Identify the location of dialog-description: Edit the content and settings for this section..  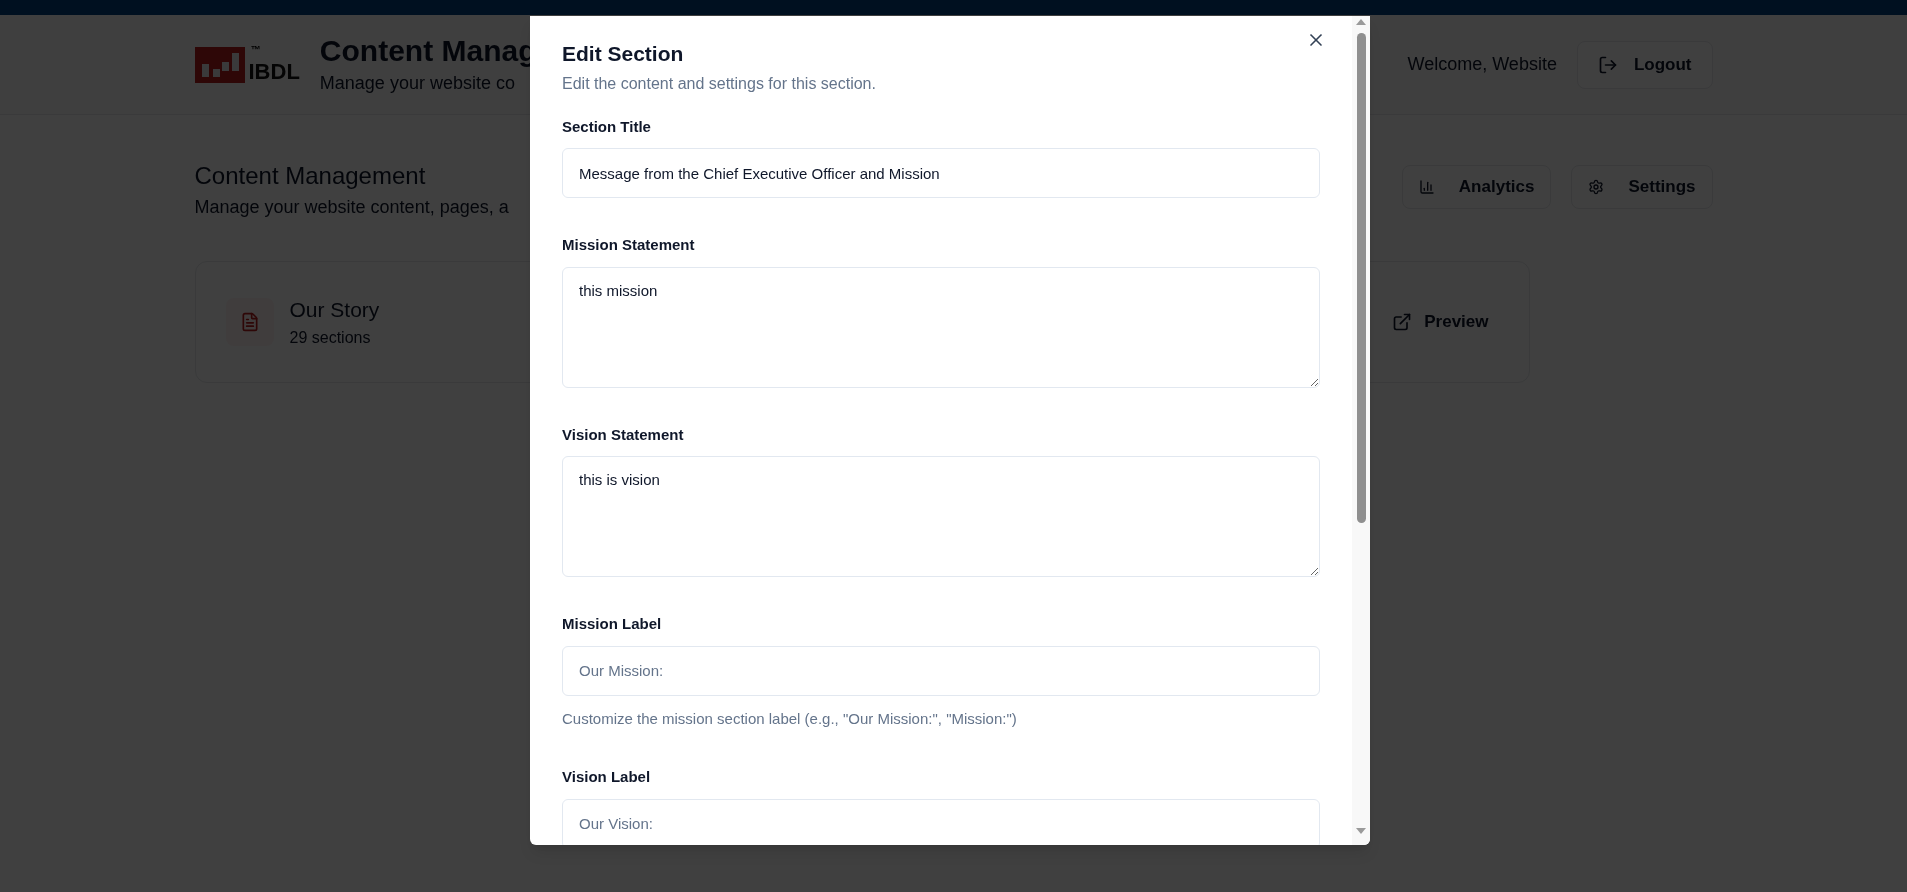
(719, 83).